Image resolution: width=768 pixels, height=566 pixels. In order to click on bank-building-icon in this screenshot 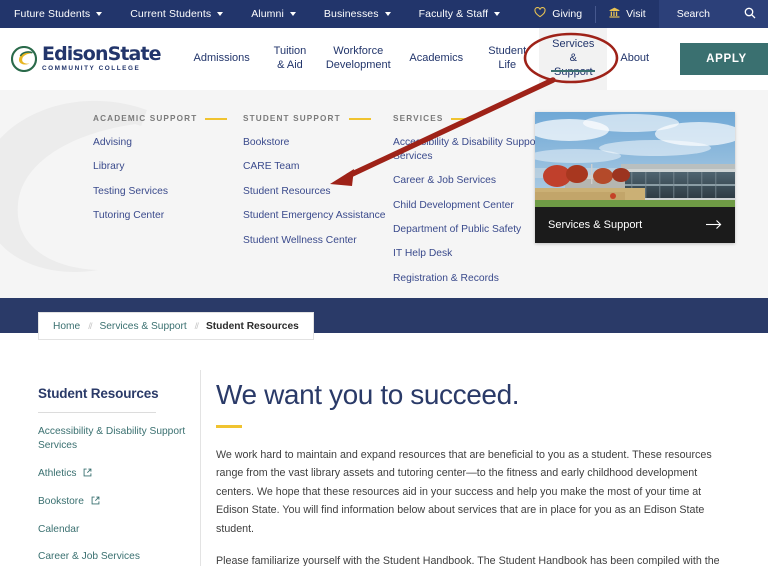, I will do `click(614, 14)`.